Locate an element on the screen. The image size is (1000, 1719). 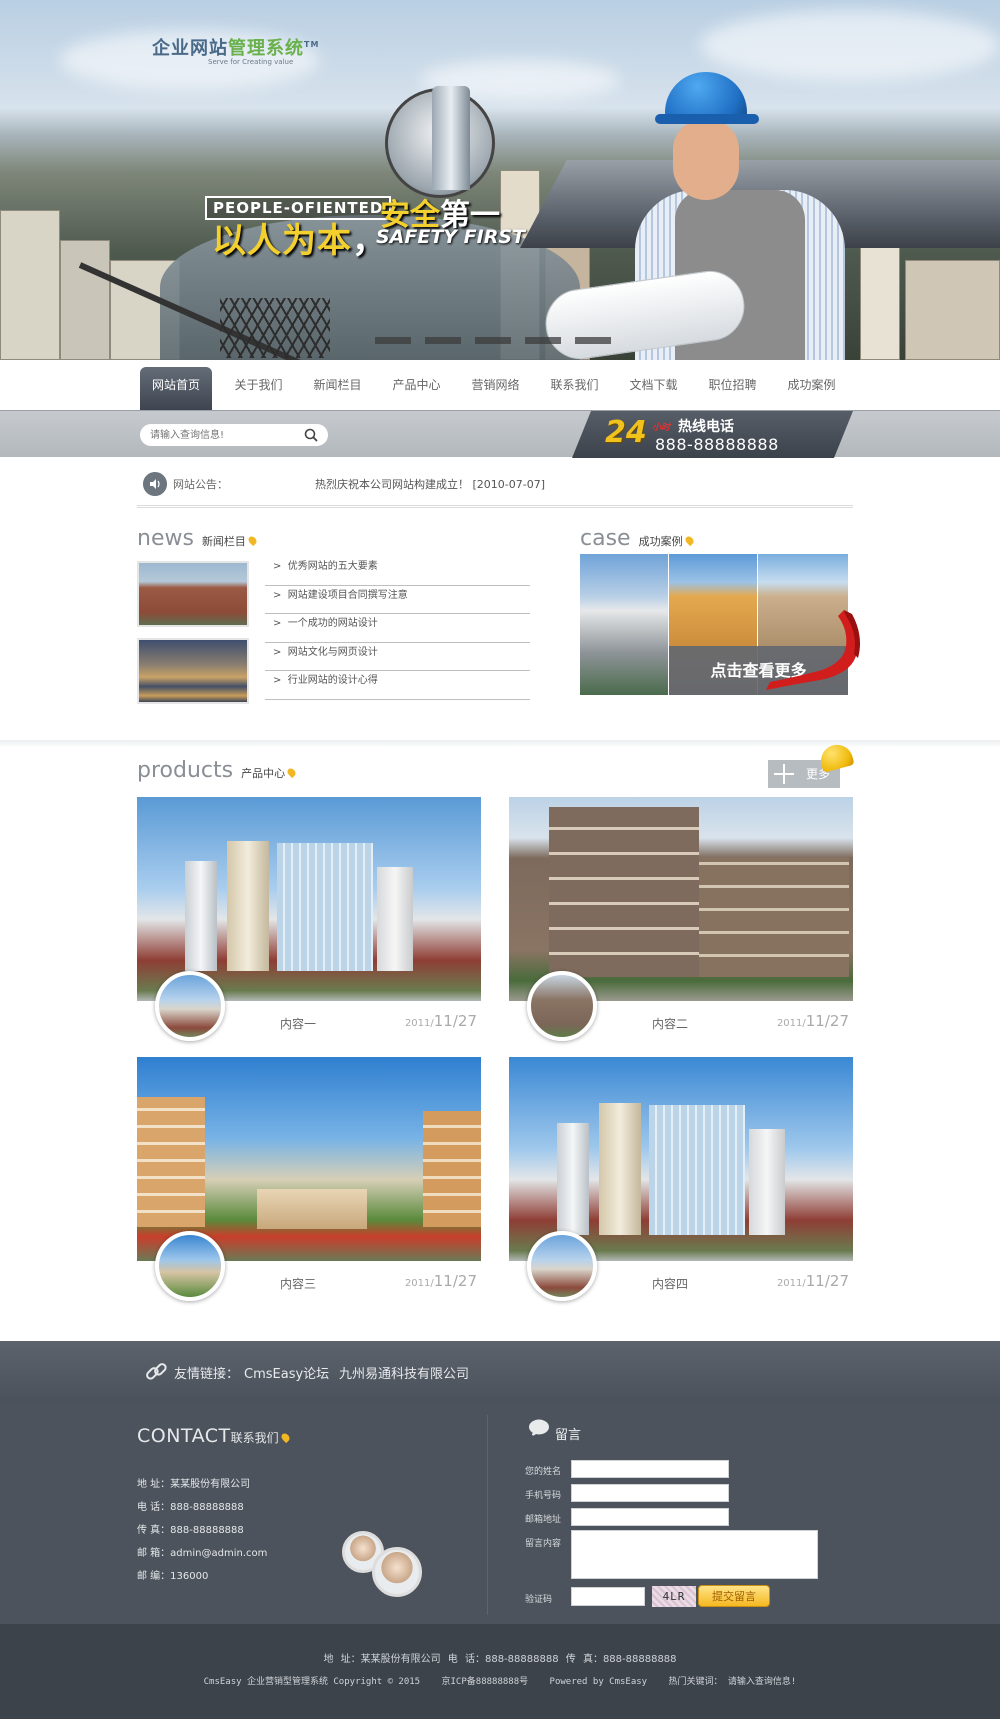
case-title-cn: 成功案例 is located at coordinates (660, 541).